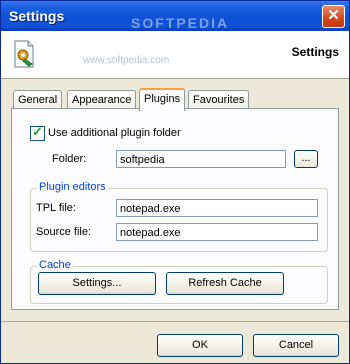  Describe the element at coordinates (55, 265) in the screenshot. I see `cache-title: Cache` at that location.